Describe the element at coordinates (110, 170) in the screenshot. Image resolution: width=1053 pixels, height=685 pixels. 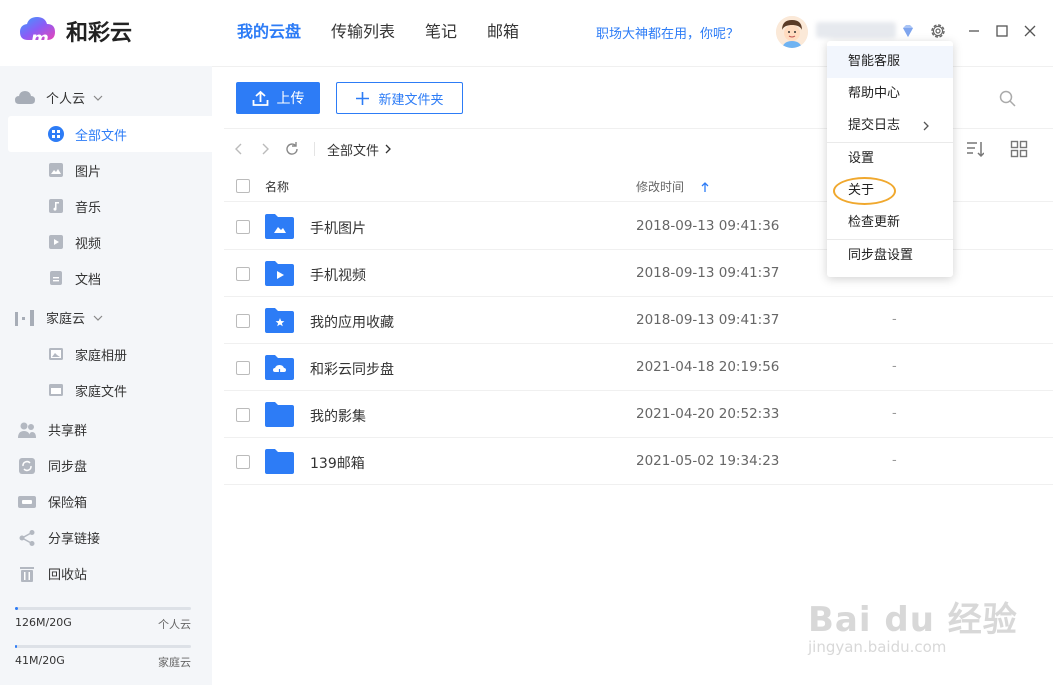
I see `sidebar-item-images: 图片` at that location.